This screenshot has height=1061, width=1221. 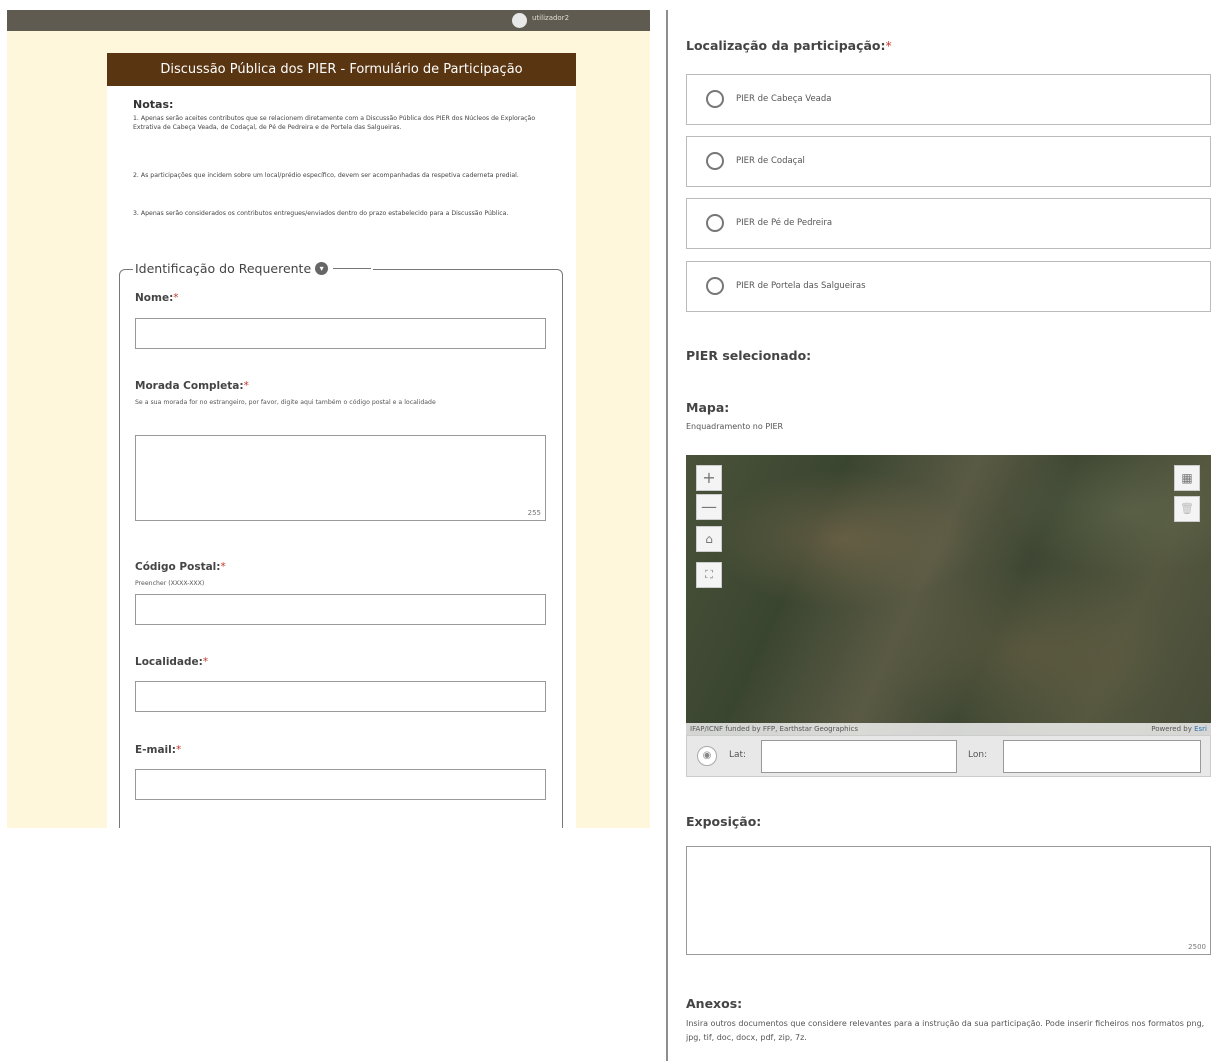 What do you see at coordinates (1179, 729) in the screenshot?
I see `powered-by: Powered by Esri` at bounding box center [1179, 729].